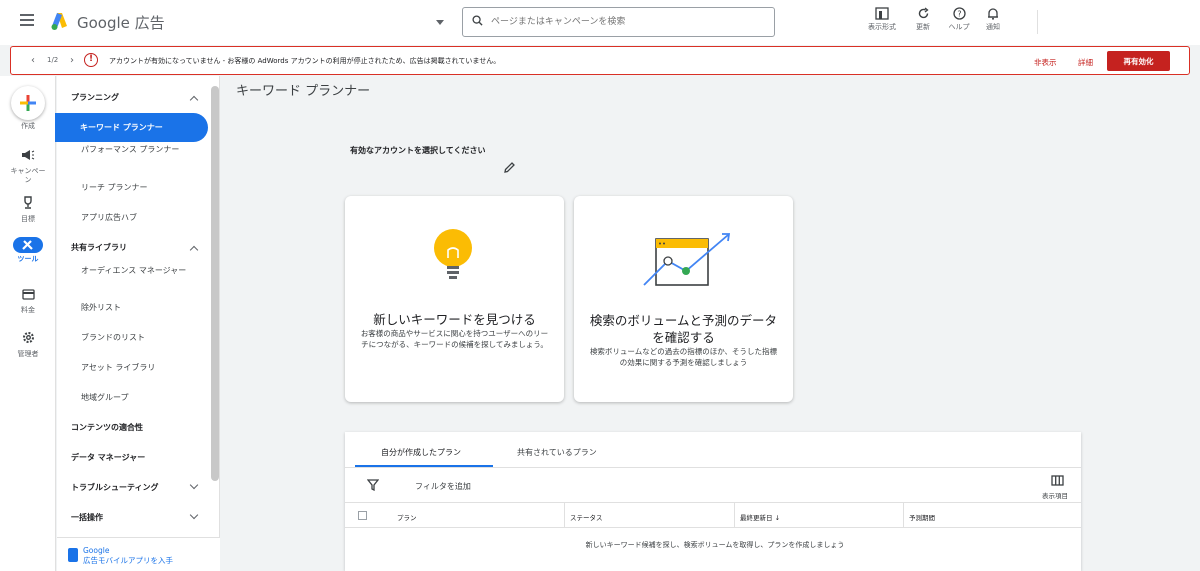  What do you see at coordinates (28, 175) in the screenshot?
I see `rail-campaigns-label: キャンペーン` at bounding box center [28, 175].